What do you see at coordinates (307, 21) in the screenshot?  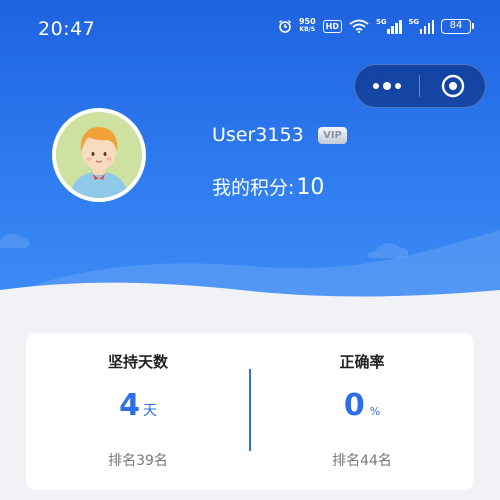 I see `network-speed-value: 950` at bounding box center [307, 21].